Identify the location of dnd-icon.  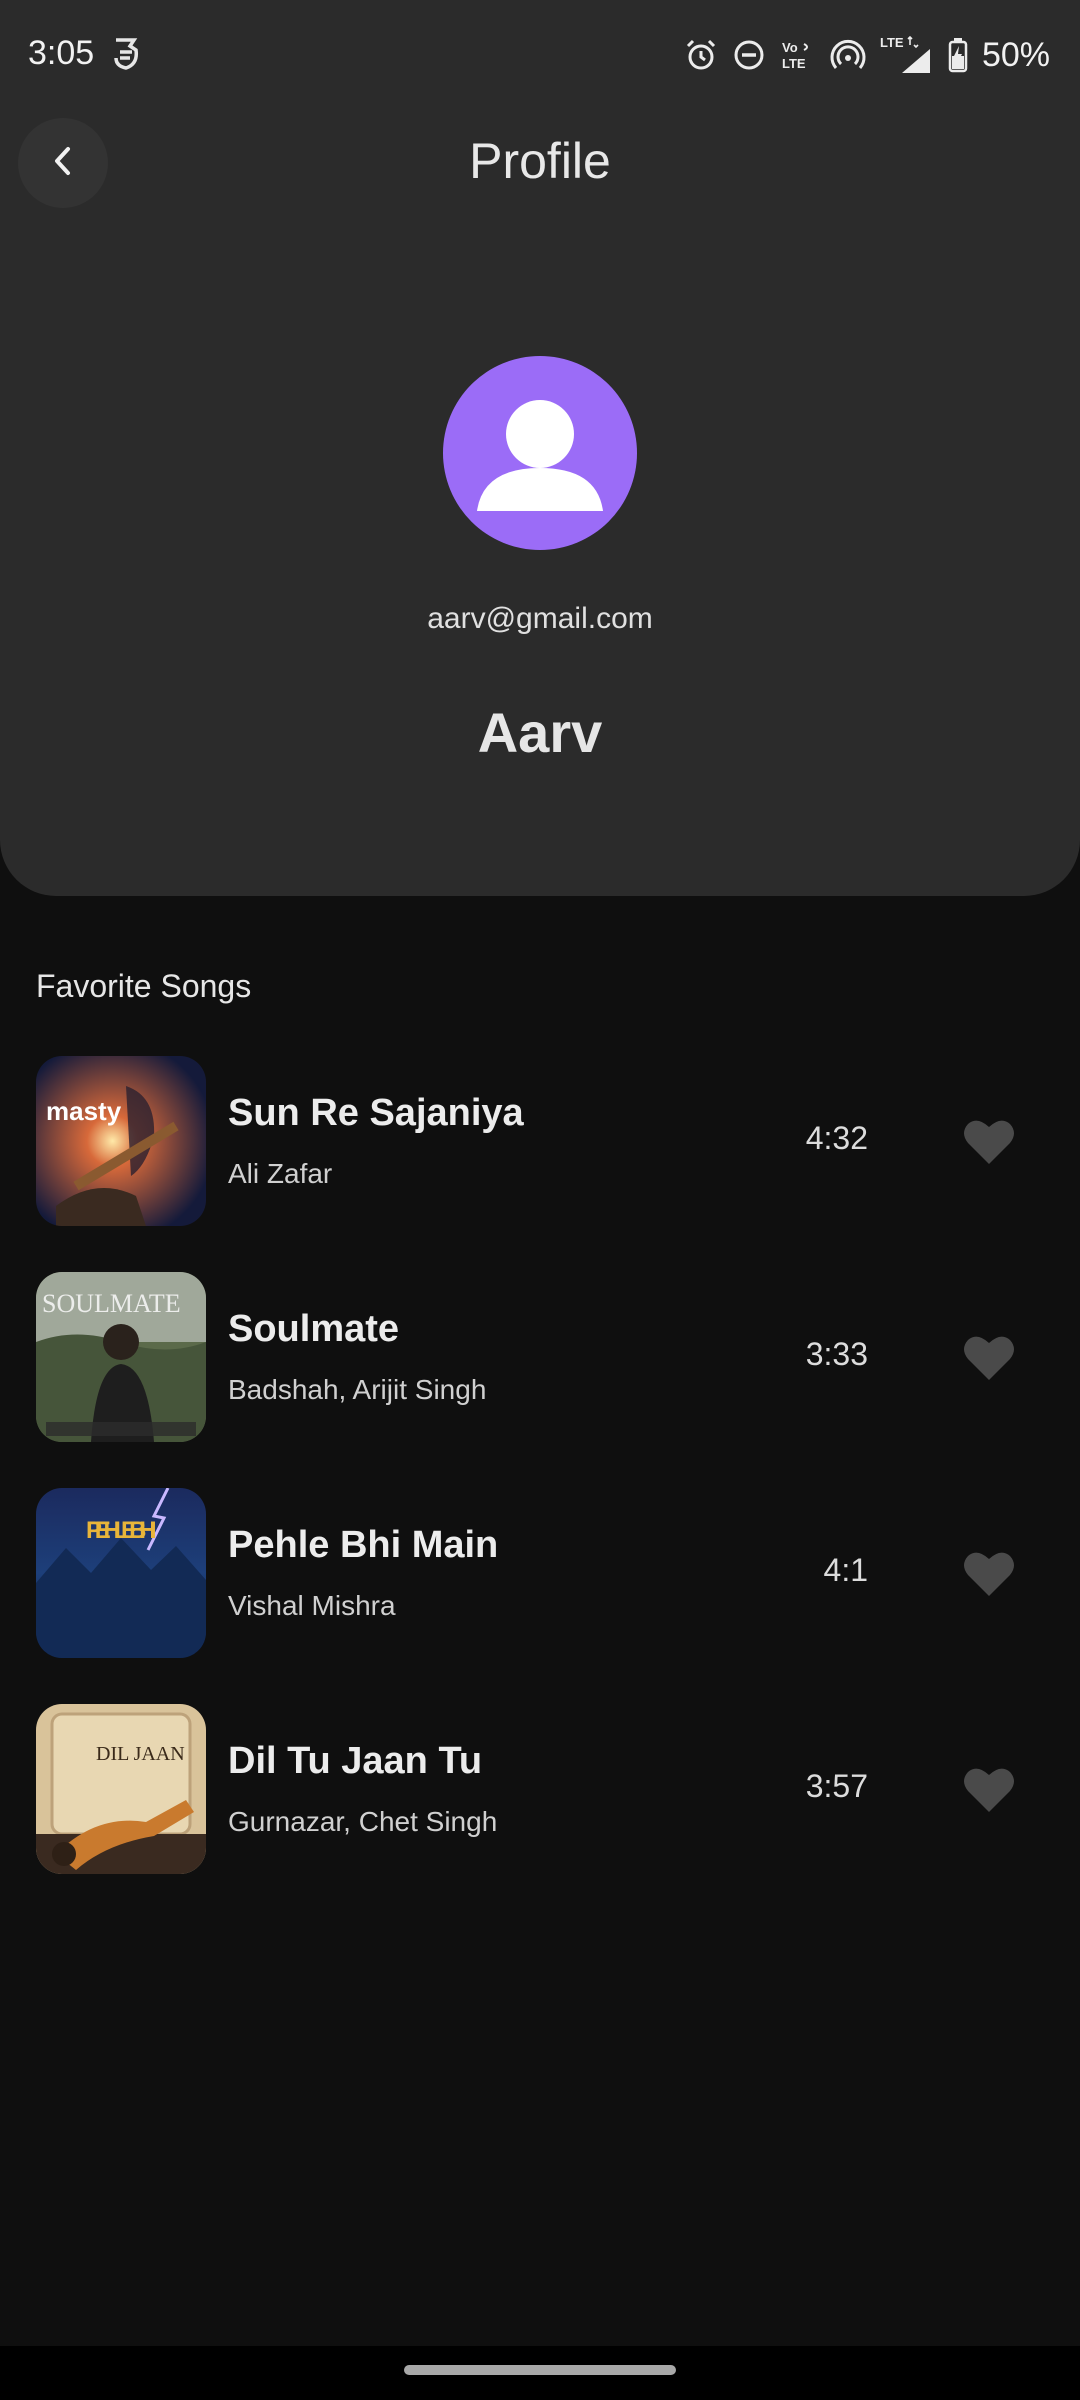
(749, 55).